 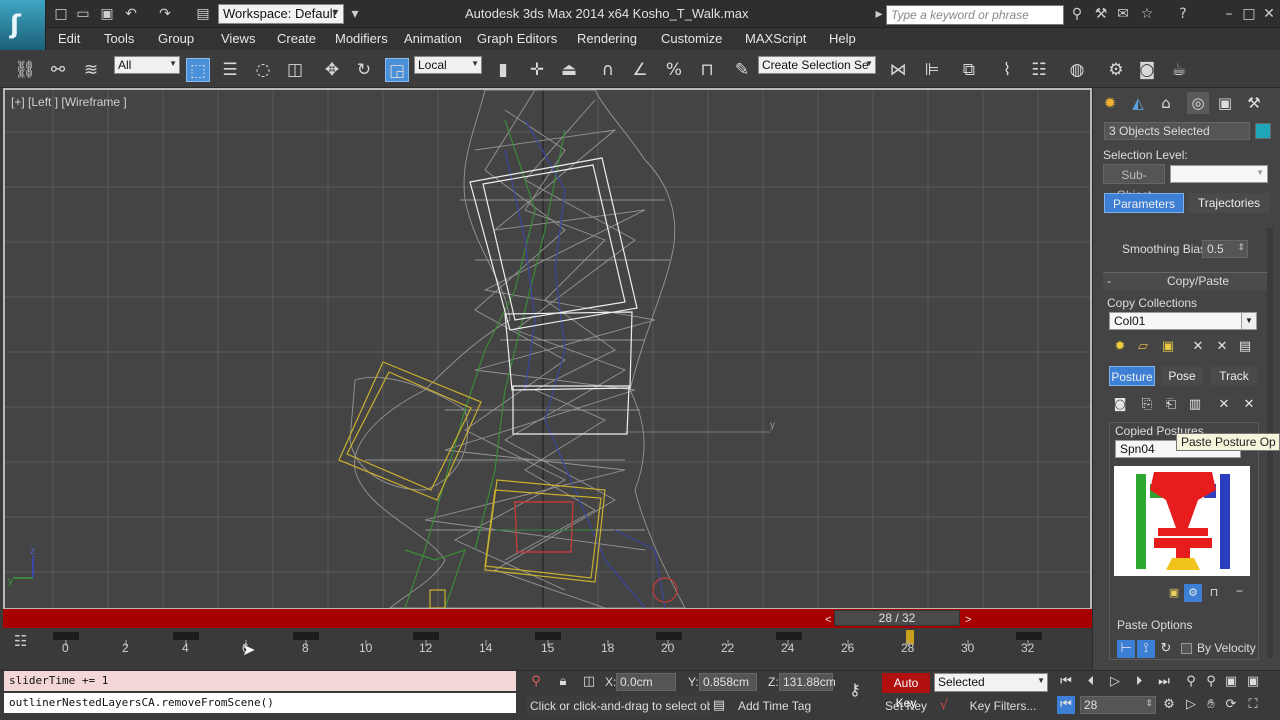 What do you see at coordinates (1116, 70) in the screenshot?
I see `render-setup-icon: ⚙` at bounding box center [1116, 70].